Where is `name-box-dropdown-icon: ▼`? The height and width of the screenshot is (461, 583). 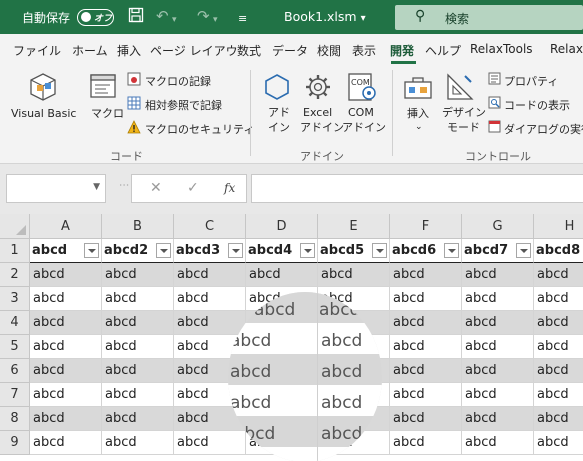 name-box-dropdown-icon: ▼ is located at coordinates (96, 187).